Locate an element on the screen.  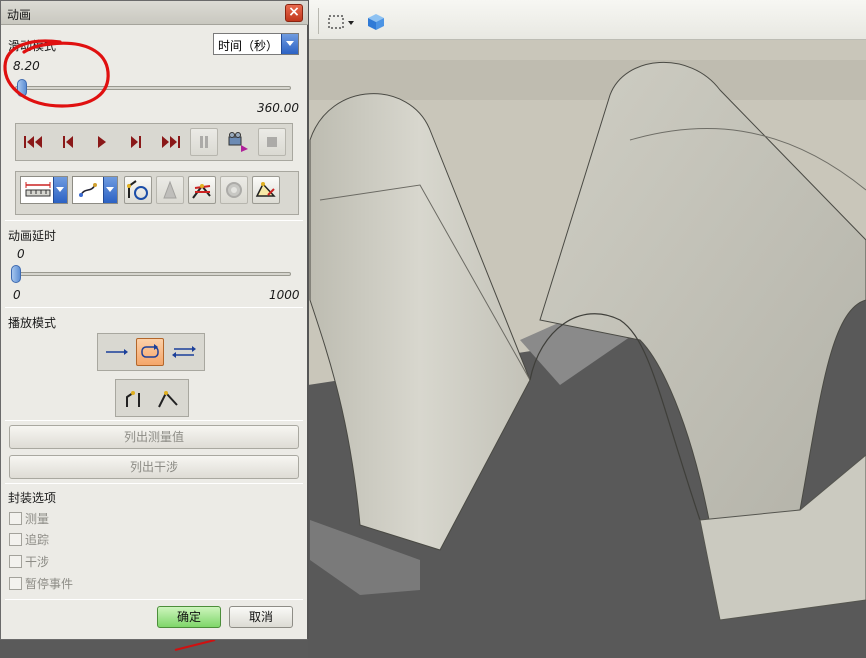
time-unit-select: 时间（秒） is located at coordinates (256, 44).